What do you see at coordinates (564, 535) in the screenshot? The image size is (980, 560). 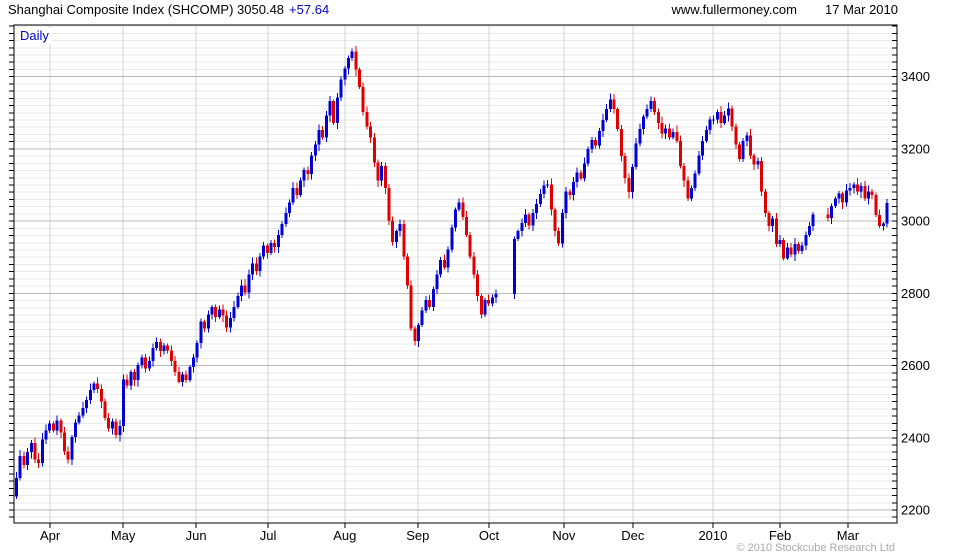 I see `x-axis-label: Nov` at bounding box center [564, 535].